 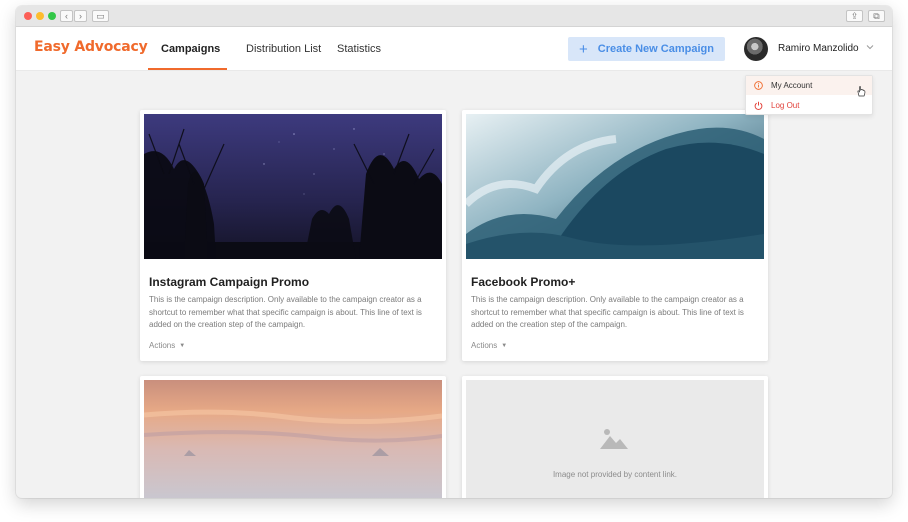 I want to click on tab-statistics: Statistics, so click(x=359, y=49).